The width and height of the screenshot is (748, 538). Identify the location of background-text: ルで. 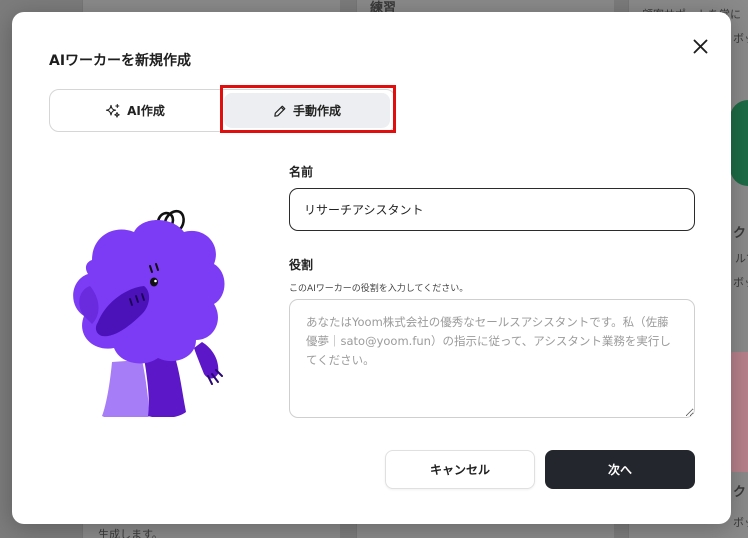
(741, 258).